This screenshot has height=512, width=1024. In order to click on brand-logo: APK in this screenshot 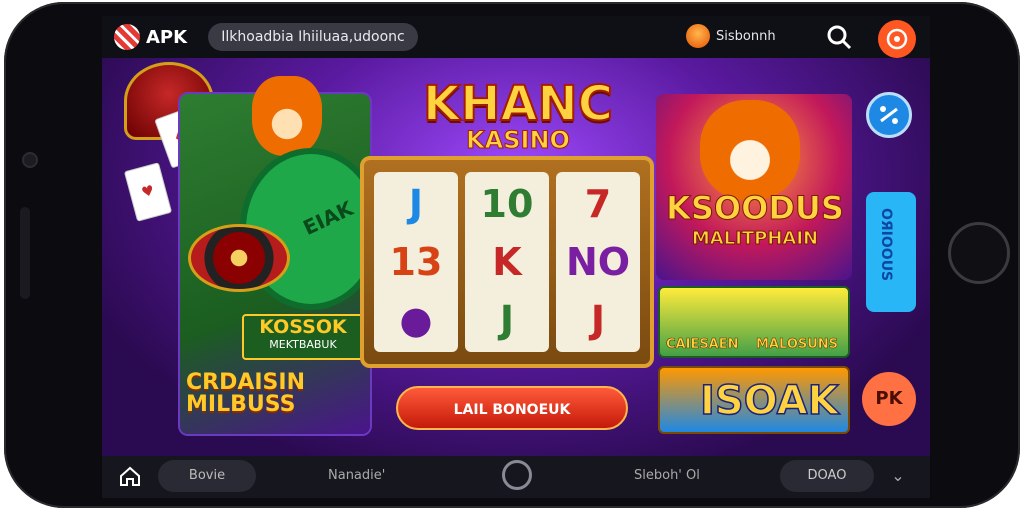, I will do `click(150, 37)`.